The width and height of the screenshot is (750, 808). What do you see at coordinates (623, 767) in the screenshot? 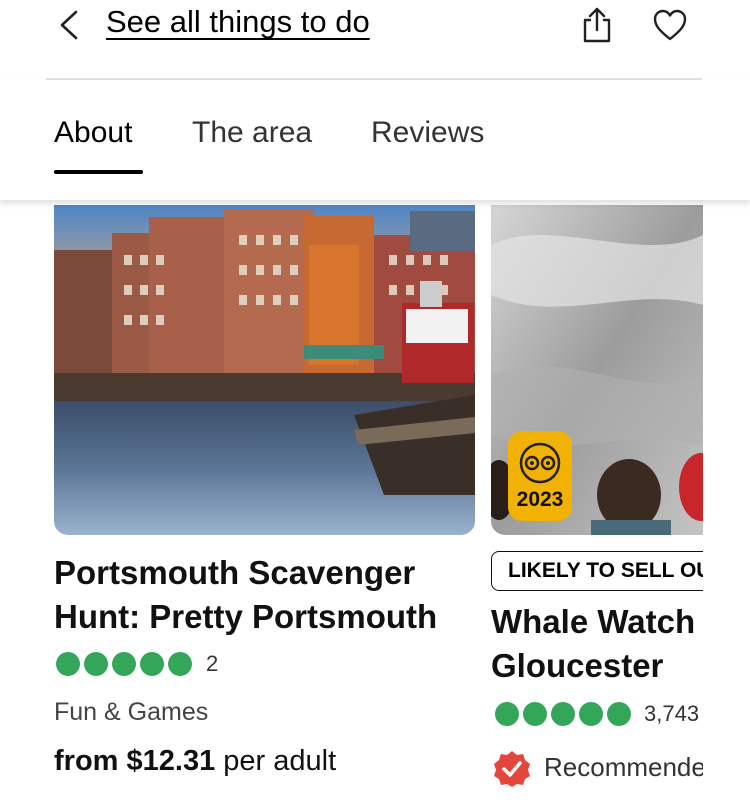
I see `recommended-label: Recommended` at bounding box center [623, 767].